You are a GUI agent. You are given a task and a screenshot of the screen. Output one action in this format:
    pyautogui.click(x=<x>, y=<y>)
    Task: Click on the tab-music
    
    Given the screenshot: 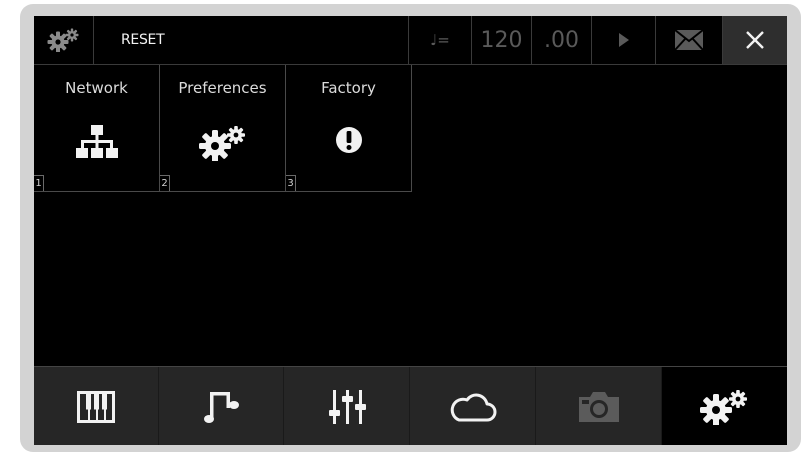 What is the action you would take?
    pyautogui.click(x=221, y=406)
    